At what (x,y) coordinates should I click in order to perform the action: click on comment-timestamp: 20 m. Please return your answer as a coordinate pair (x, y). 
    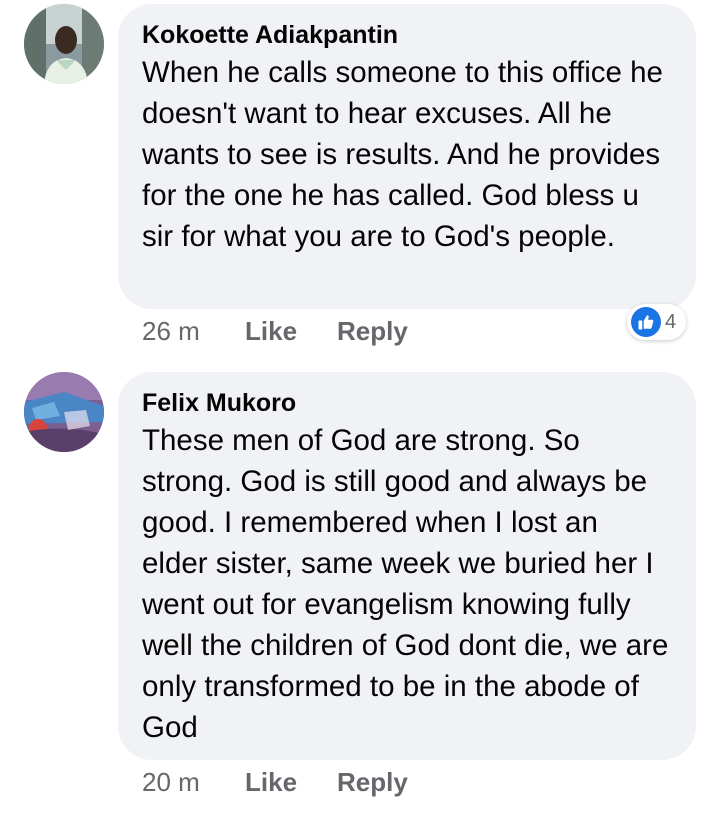
    Looking at the image, I should click on (193, 782).